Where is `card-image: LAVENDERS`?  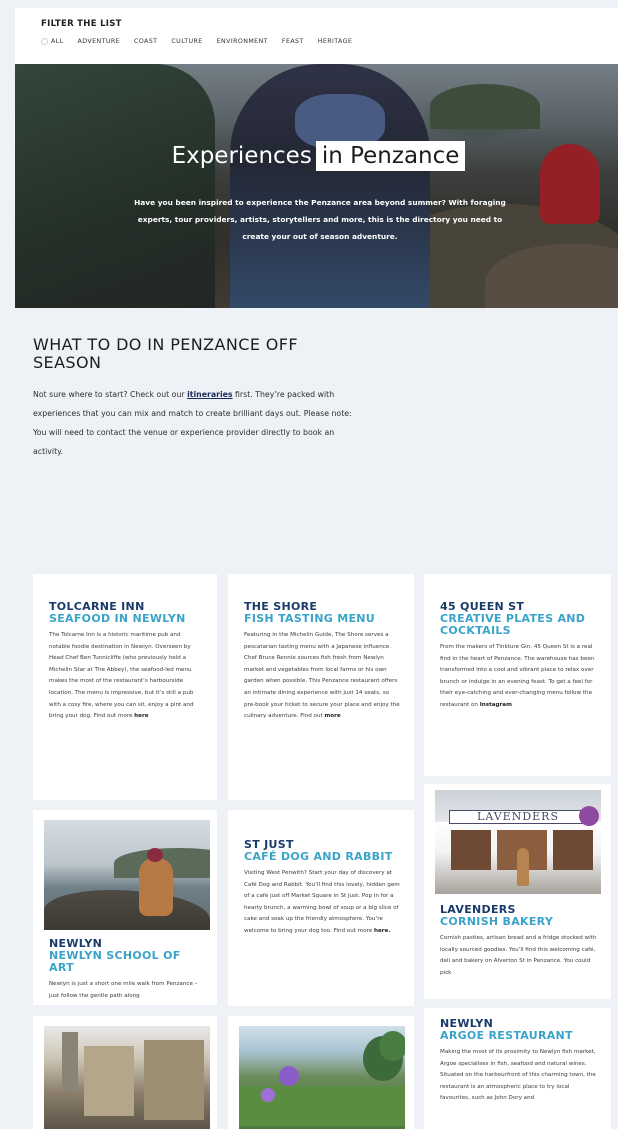 card-image: LAVENDERS is located at coordinates (518, 842).